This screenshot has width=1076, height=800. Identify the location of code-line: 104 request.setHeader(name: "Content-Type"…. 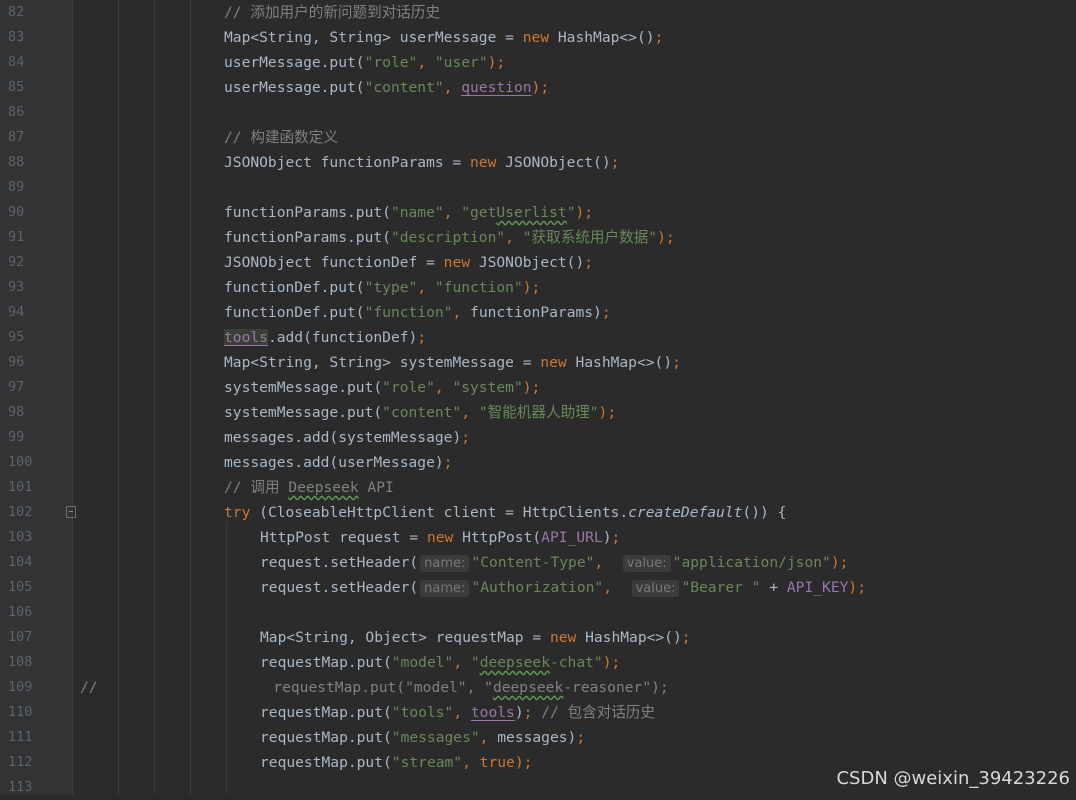
(538, 562).